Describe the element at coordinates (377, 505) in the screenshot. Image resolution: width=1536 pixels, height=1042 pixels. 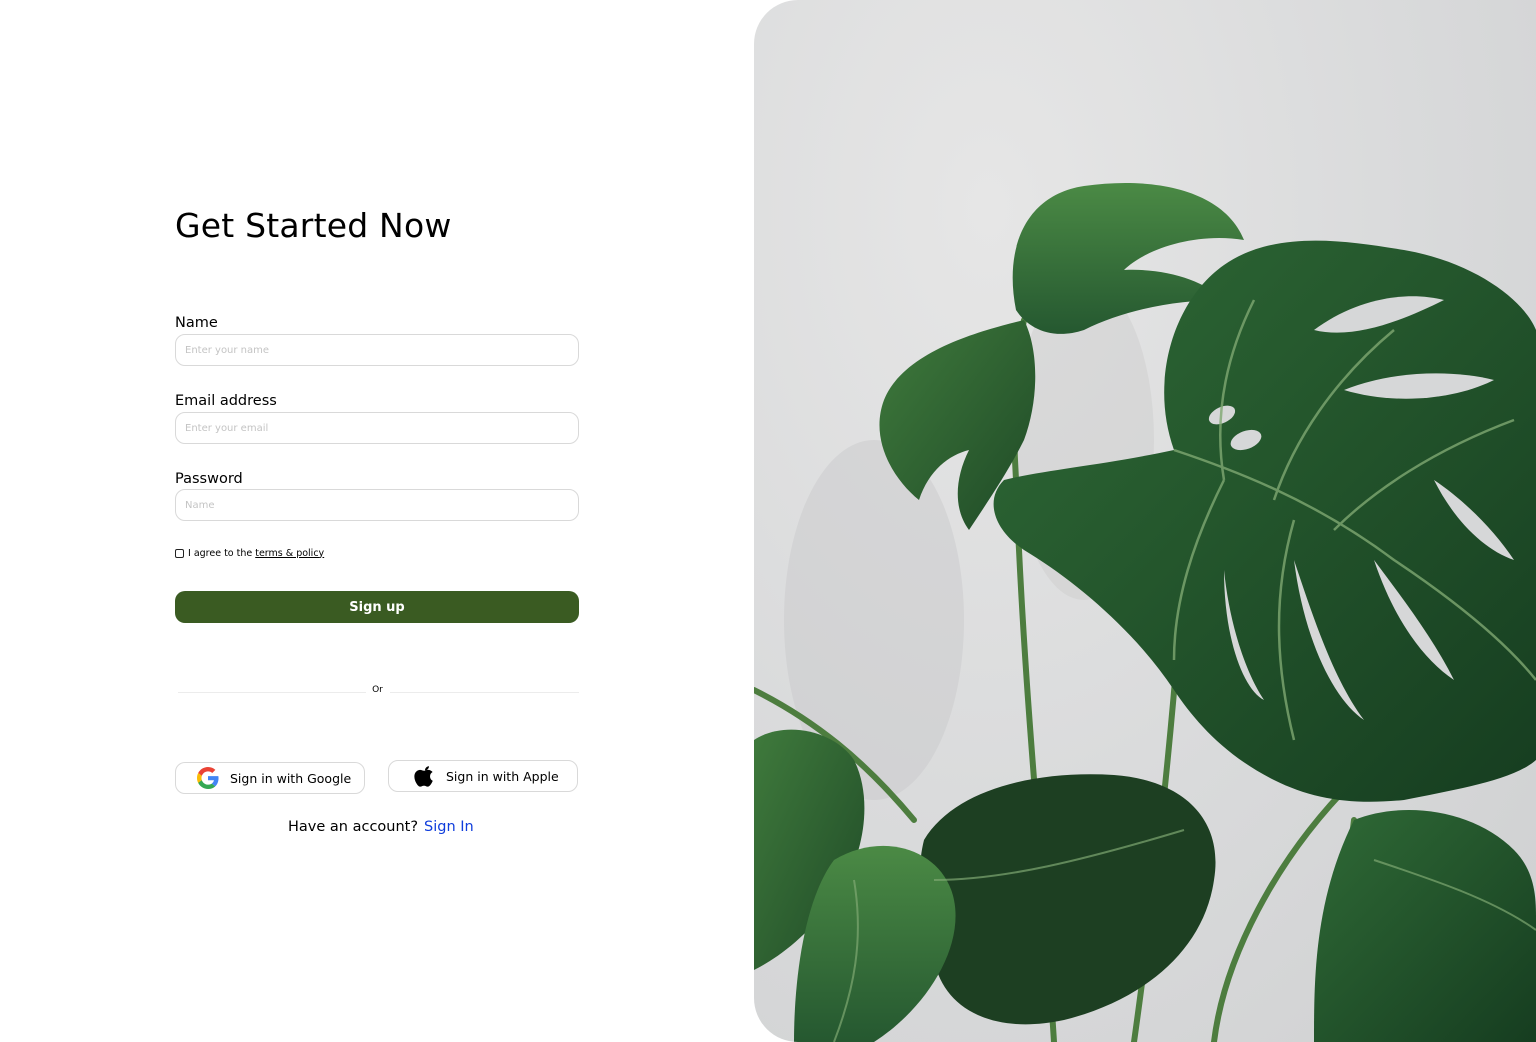
I see `password-input` at that location.